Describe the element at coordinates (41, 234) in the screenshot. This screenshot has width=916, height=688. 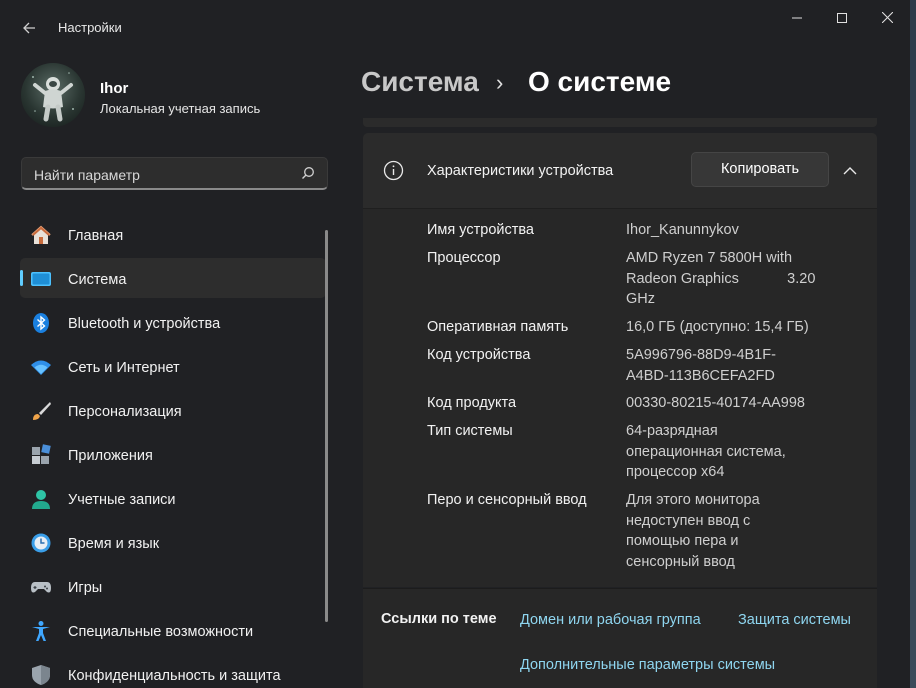
I see `home-icon` at that location.